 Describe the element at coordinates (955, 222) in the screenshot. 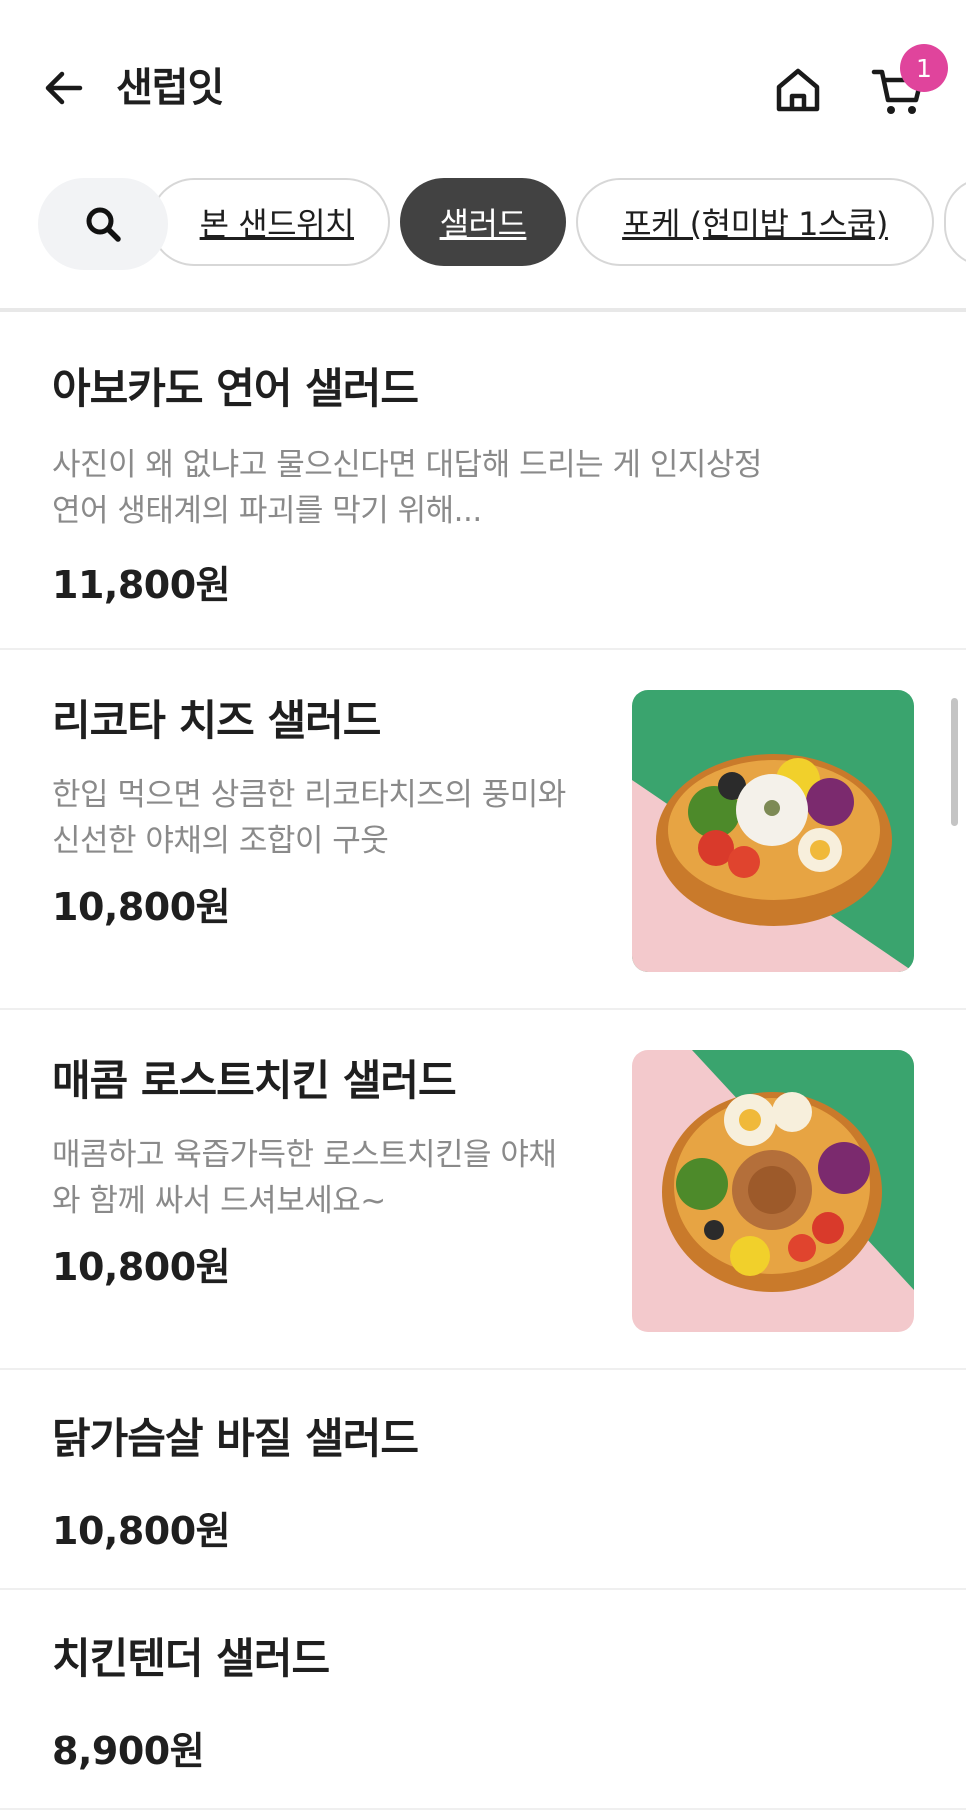

I see `category-chip` at that location.